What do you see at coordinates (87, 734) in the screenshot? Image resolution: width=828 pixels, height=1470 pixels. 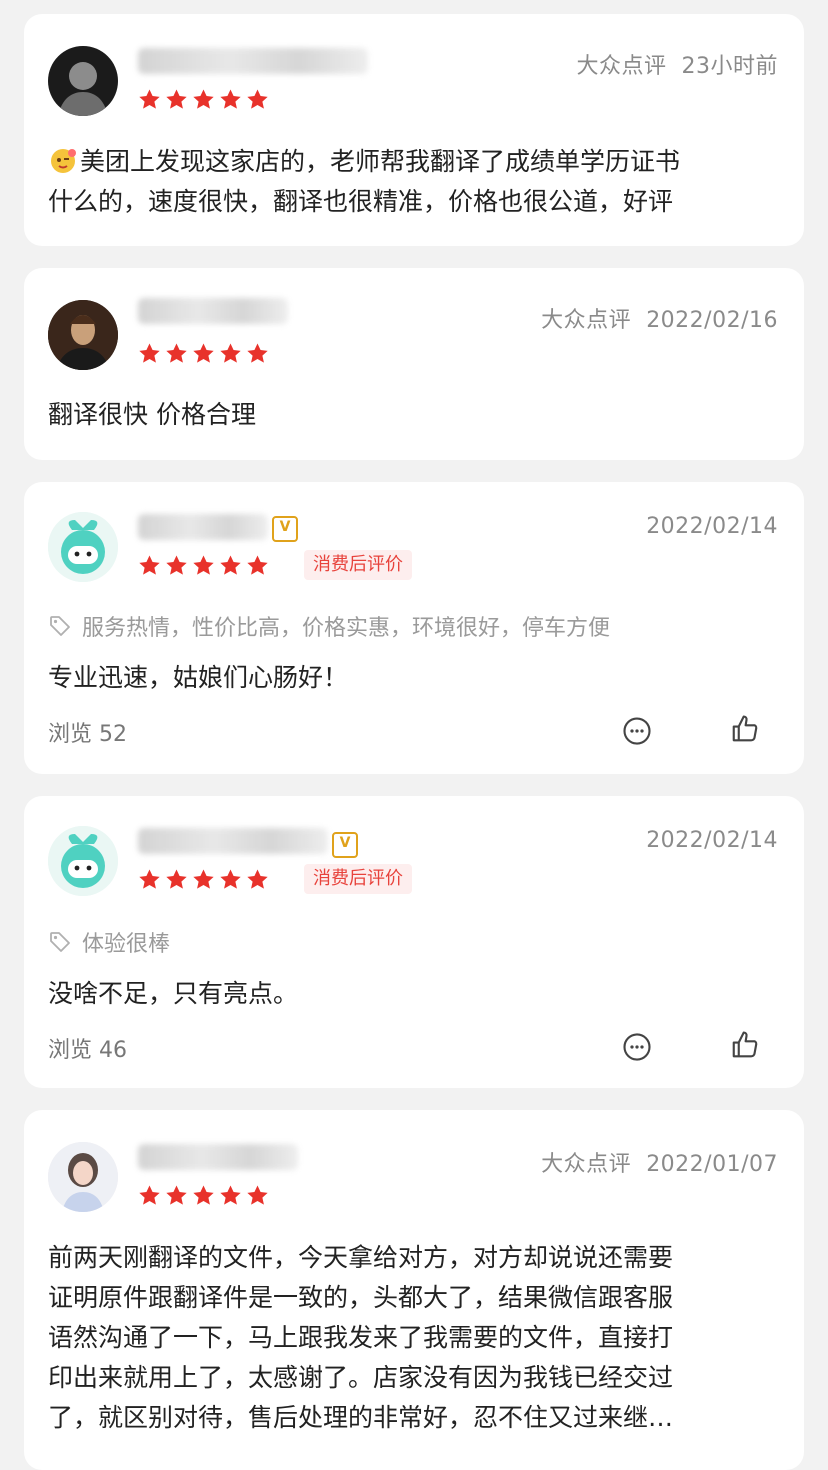 I see `view-count: 浏览 52` at bounding box center [87, 734].